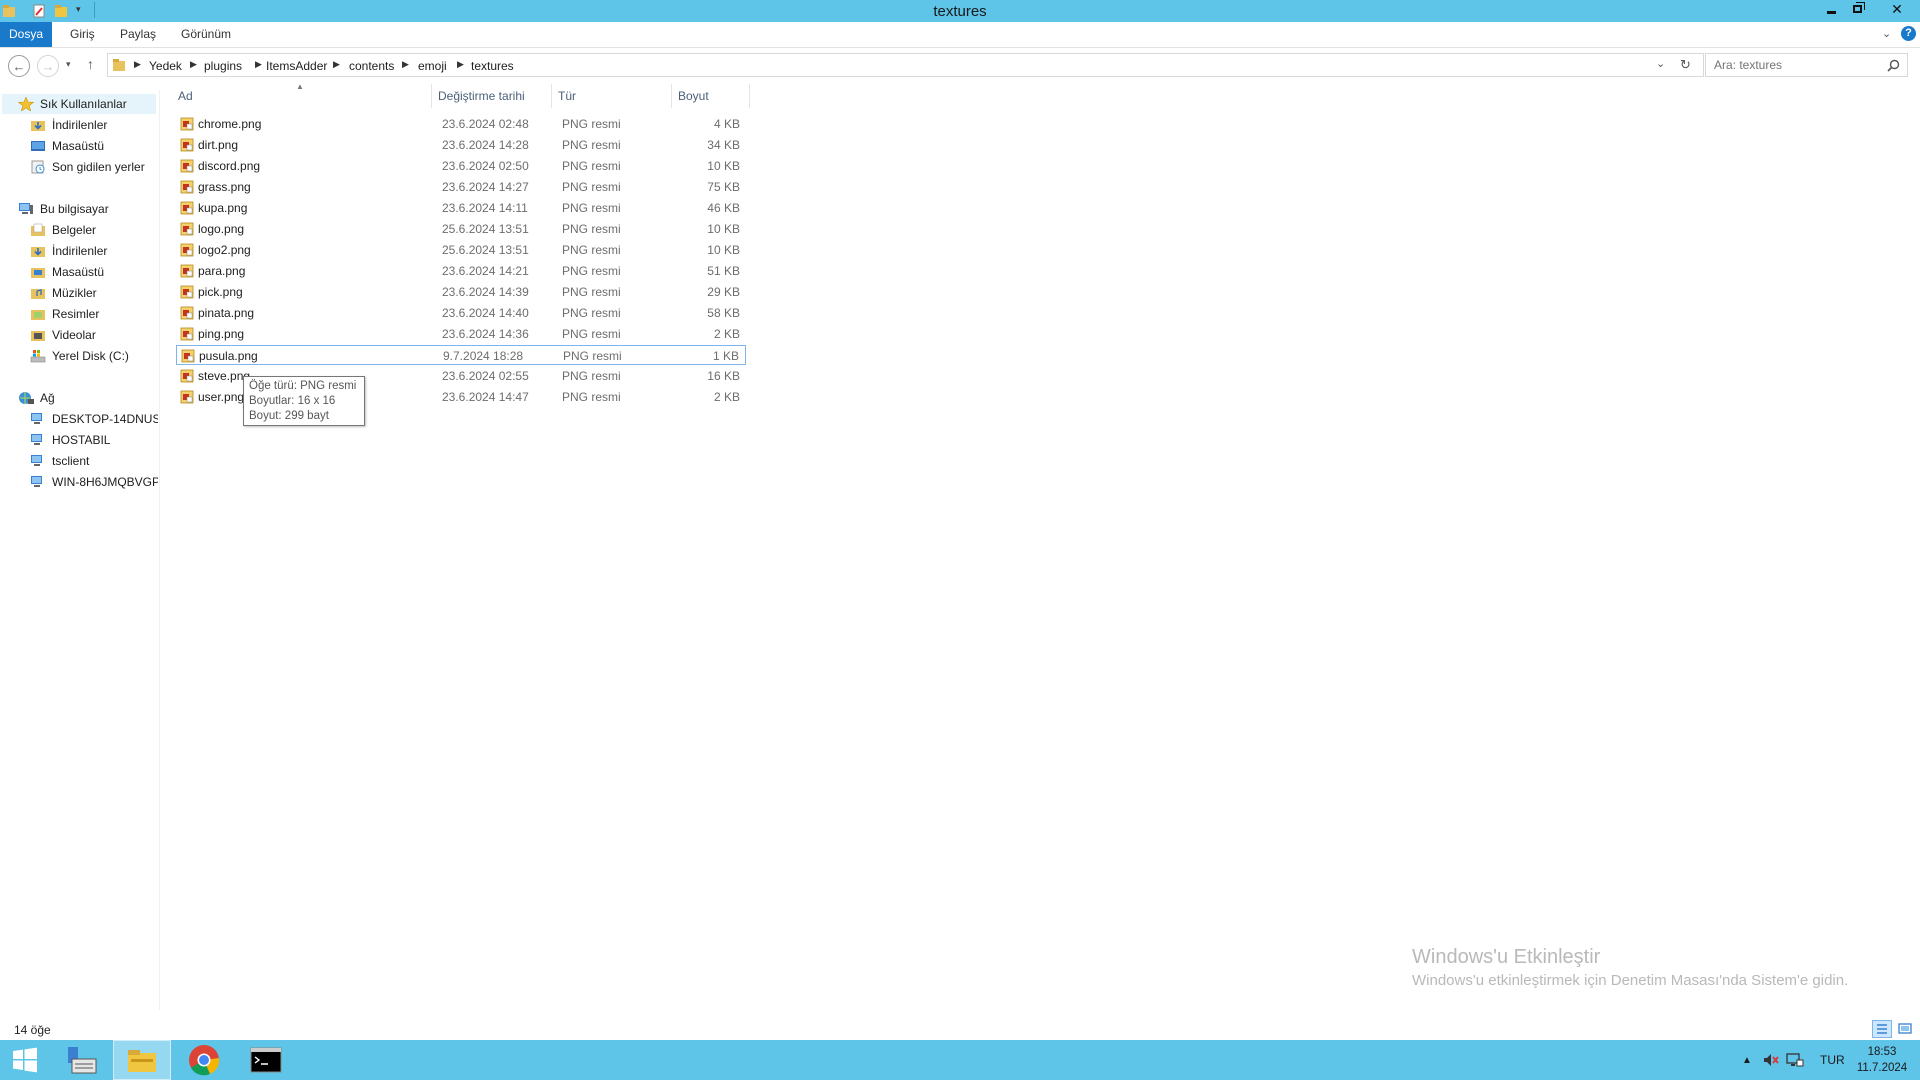 Image resolution: width=1920 pixels, height=1080 pixels. Describe the element at coordinates (1747, 1060) in the screenshot. I see `show-hidden-icons-button: ▲` at that location.